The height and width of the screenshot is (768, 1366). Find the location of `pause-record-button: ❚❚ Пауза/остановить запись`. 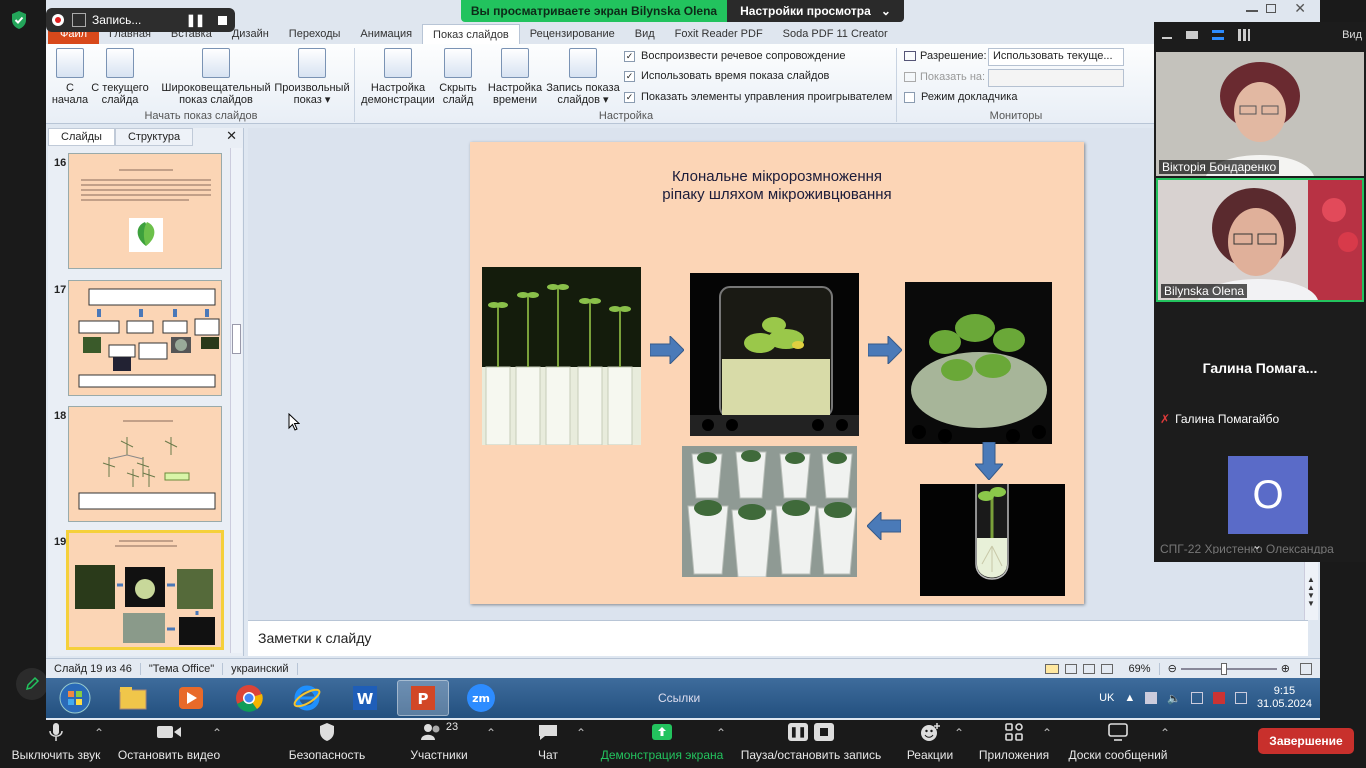

pause-record-button: ❚❚ Пауза/остановить запись is located at coordinates (811, 744).